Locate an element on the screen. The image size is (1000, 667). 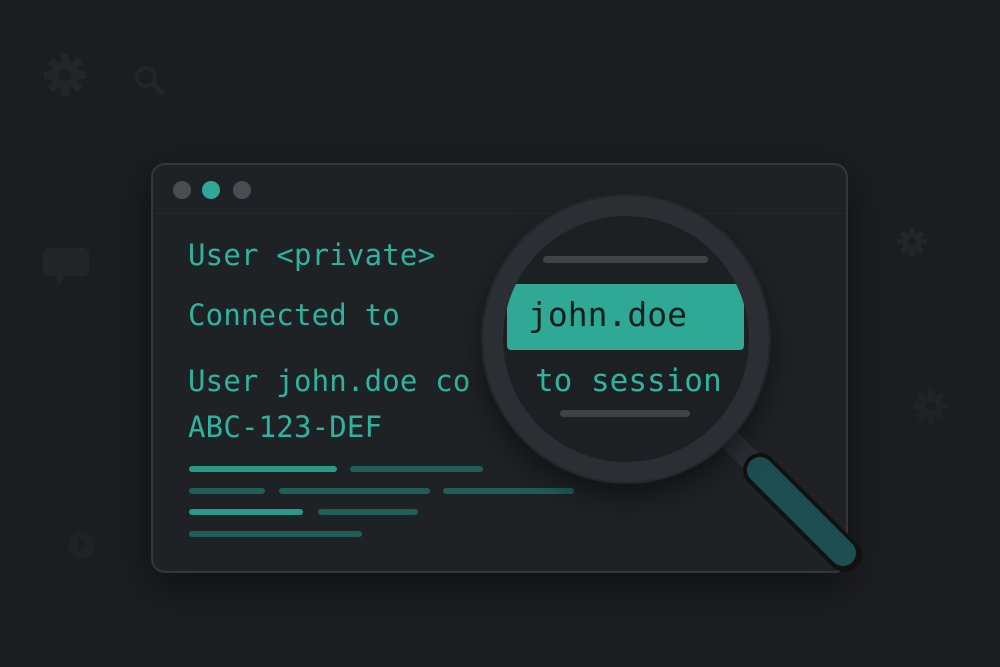
magnifier-handle is located at coordinates (792, 502).